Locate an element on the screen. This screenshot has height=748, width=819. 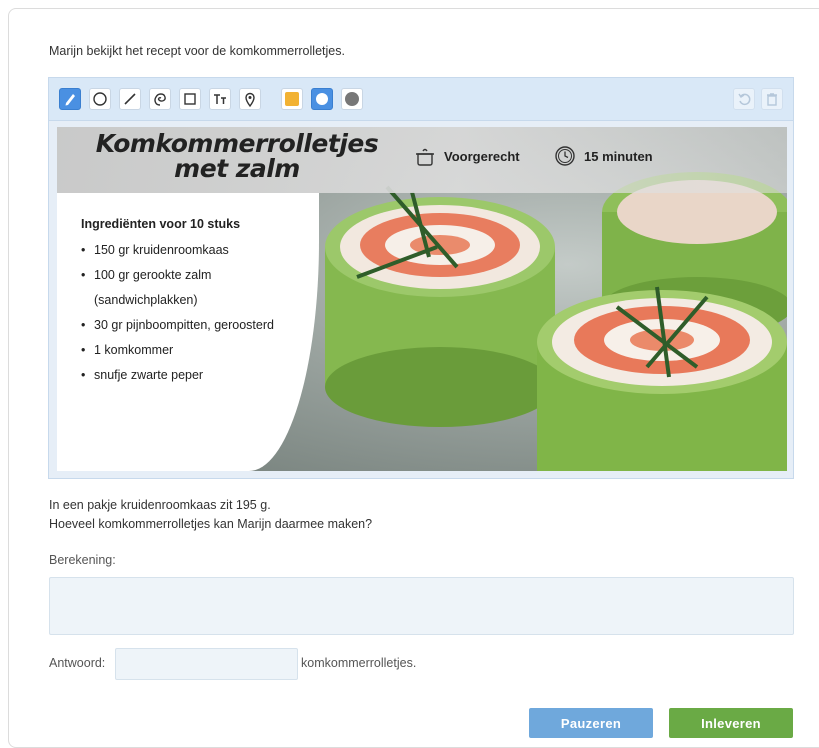
color-gray-swatch is located at coordinates (352, 99).